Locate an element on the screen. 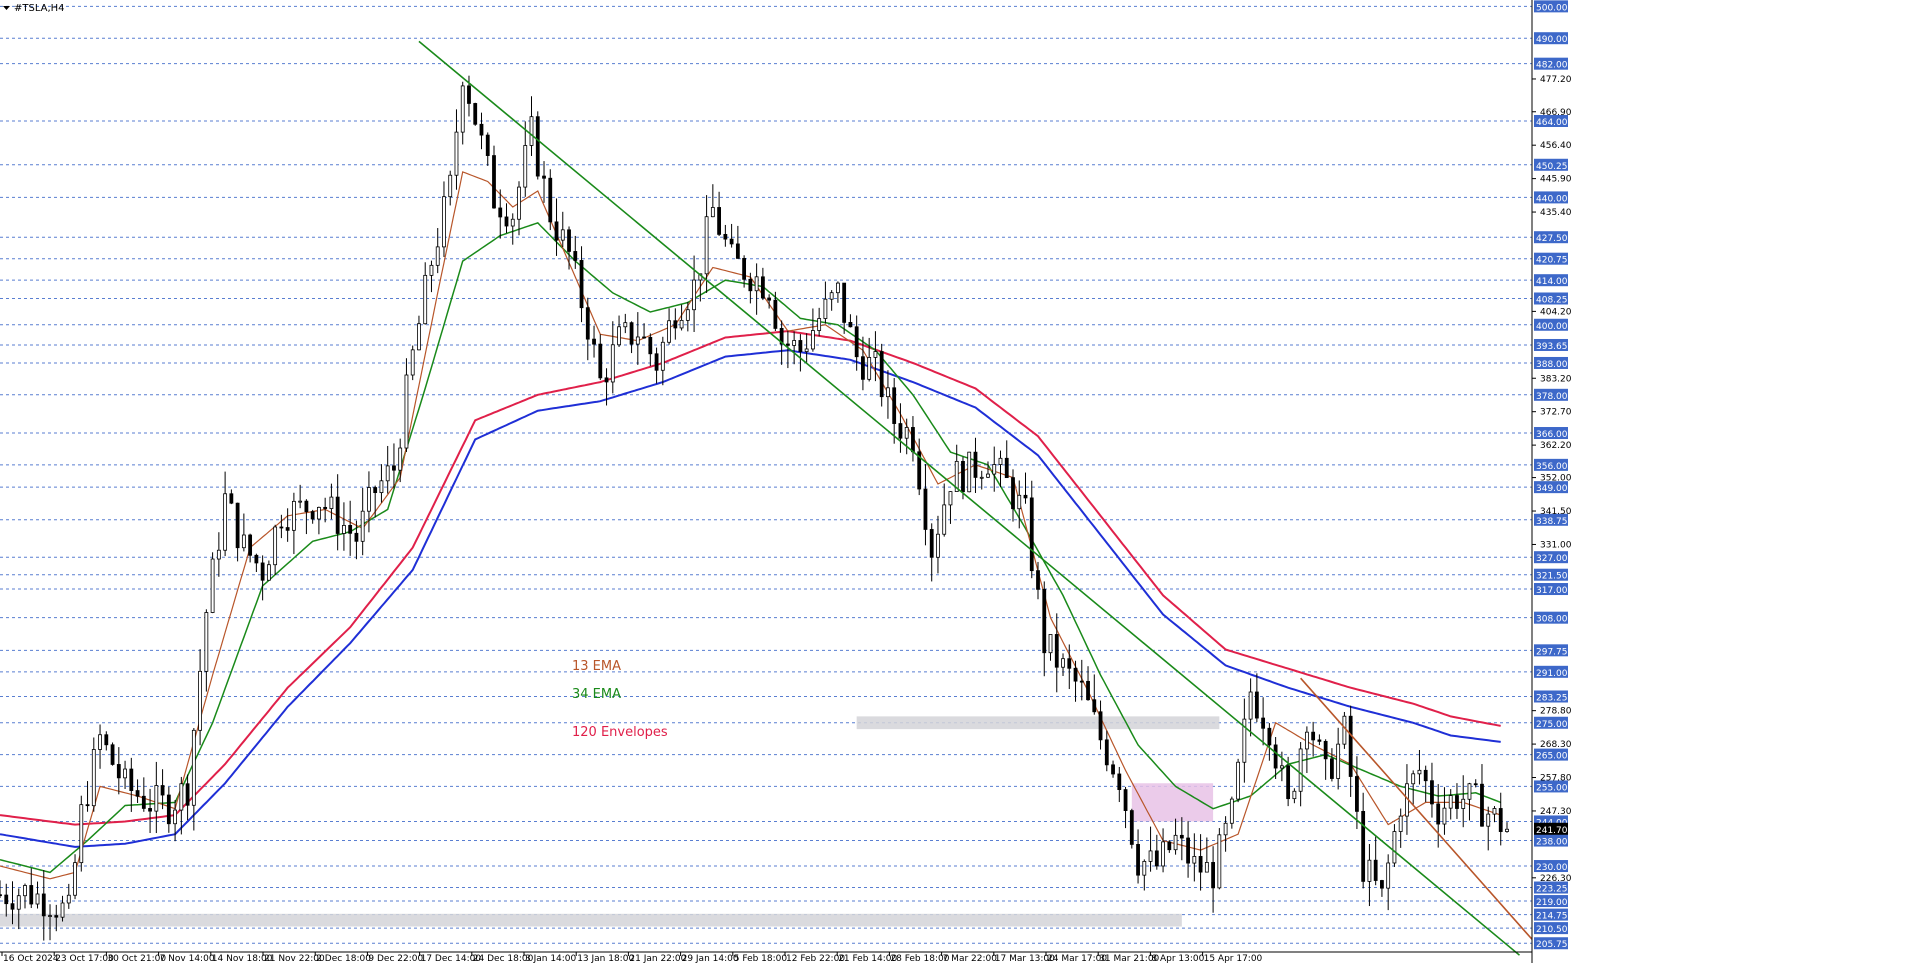 The image size is (1916, 967). level-label-14: 366.00 is located at coordinates (1552, 435).